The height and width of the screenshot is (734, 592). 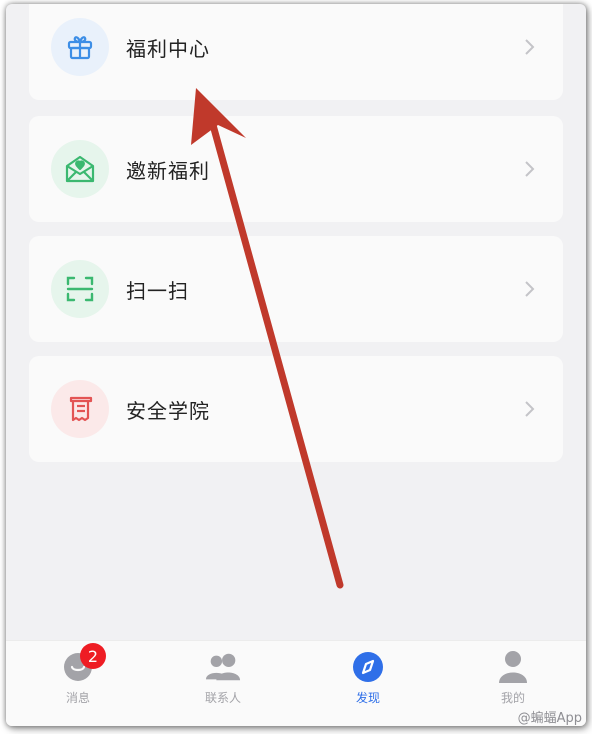 I want to click on watermark: @蝙蝠App, so click(x=549, y=718).